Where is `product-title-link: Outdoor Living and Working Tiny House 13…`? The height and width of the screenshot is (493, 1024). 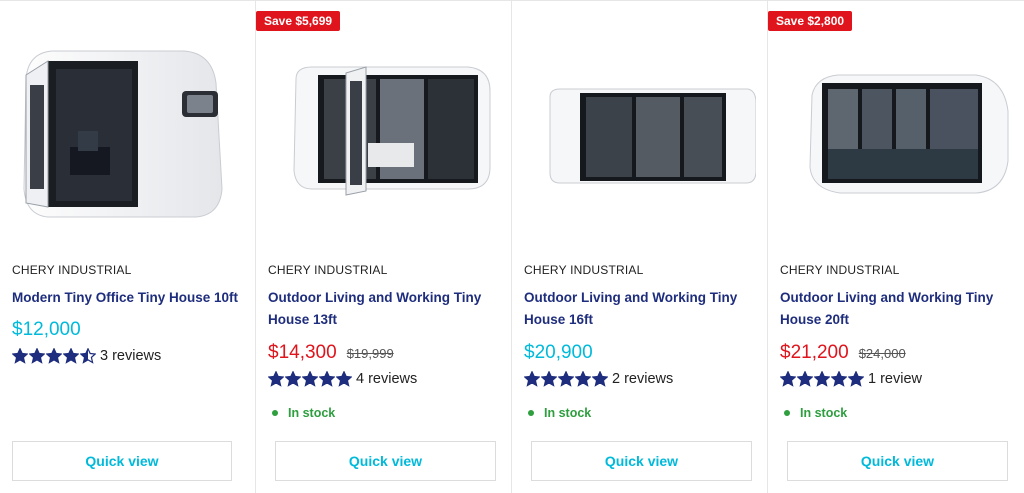 product-title-link: Outdoor Living and Working Tiny House 13… is located at coordinates (386, 309).